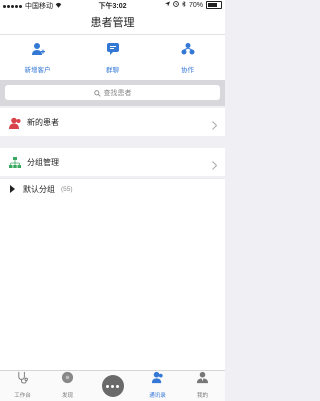 The image size is (320, 401). I want to click on tab-contacts: 通讯录, so click(157, 386).